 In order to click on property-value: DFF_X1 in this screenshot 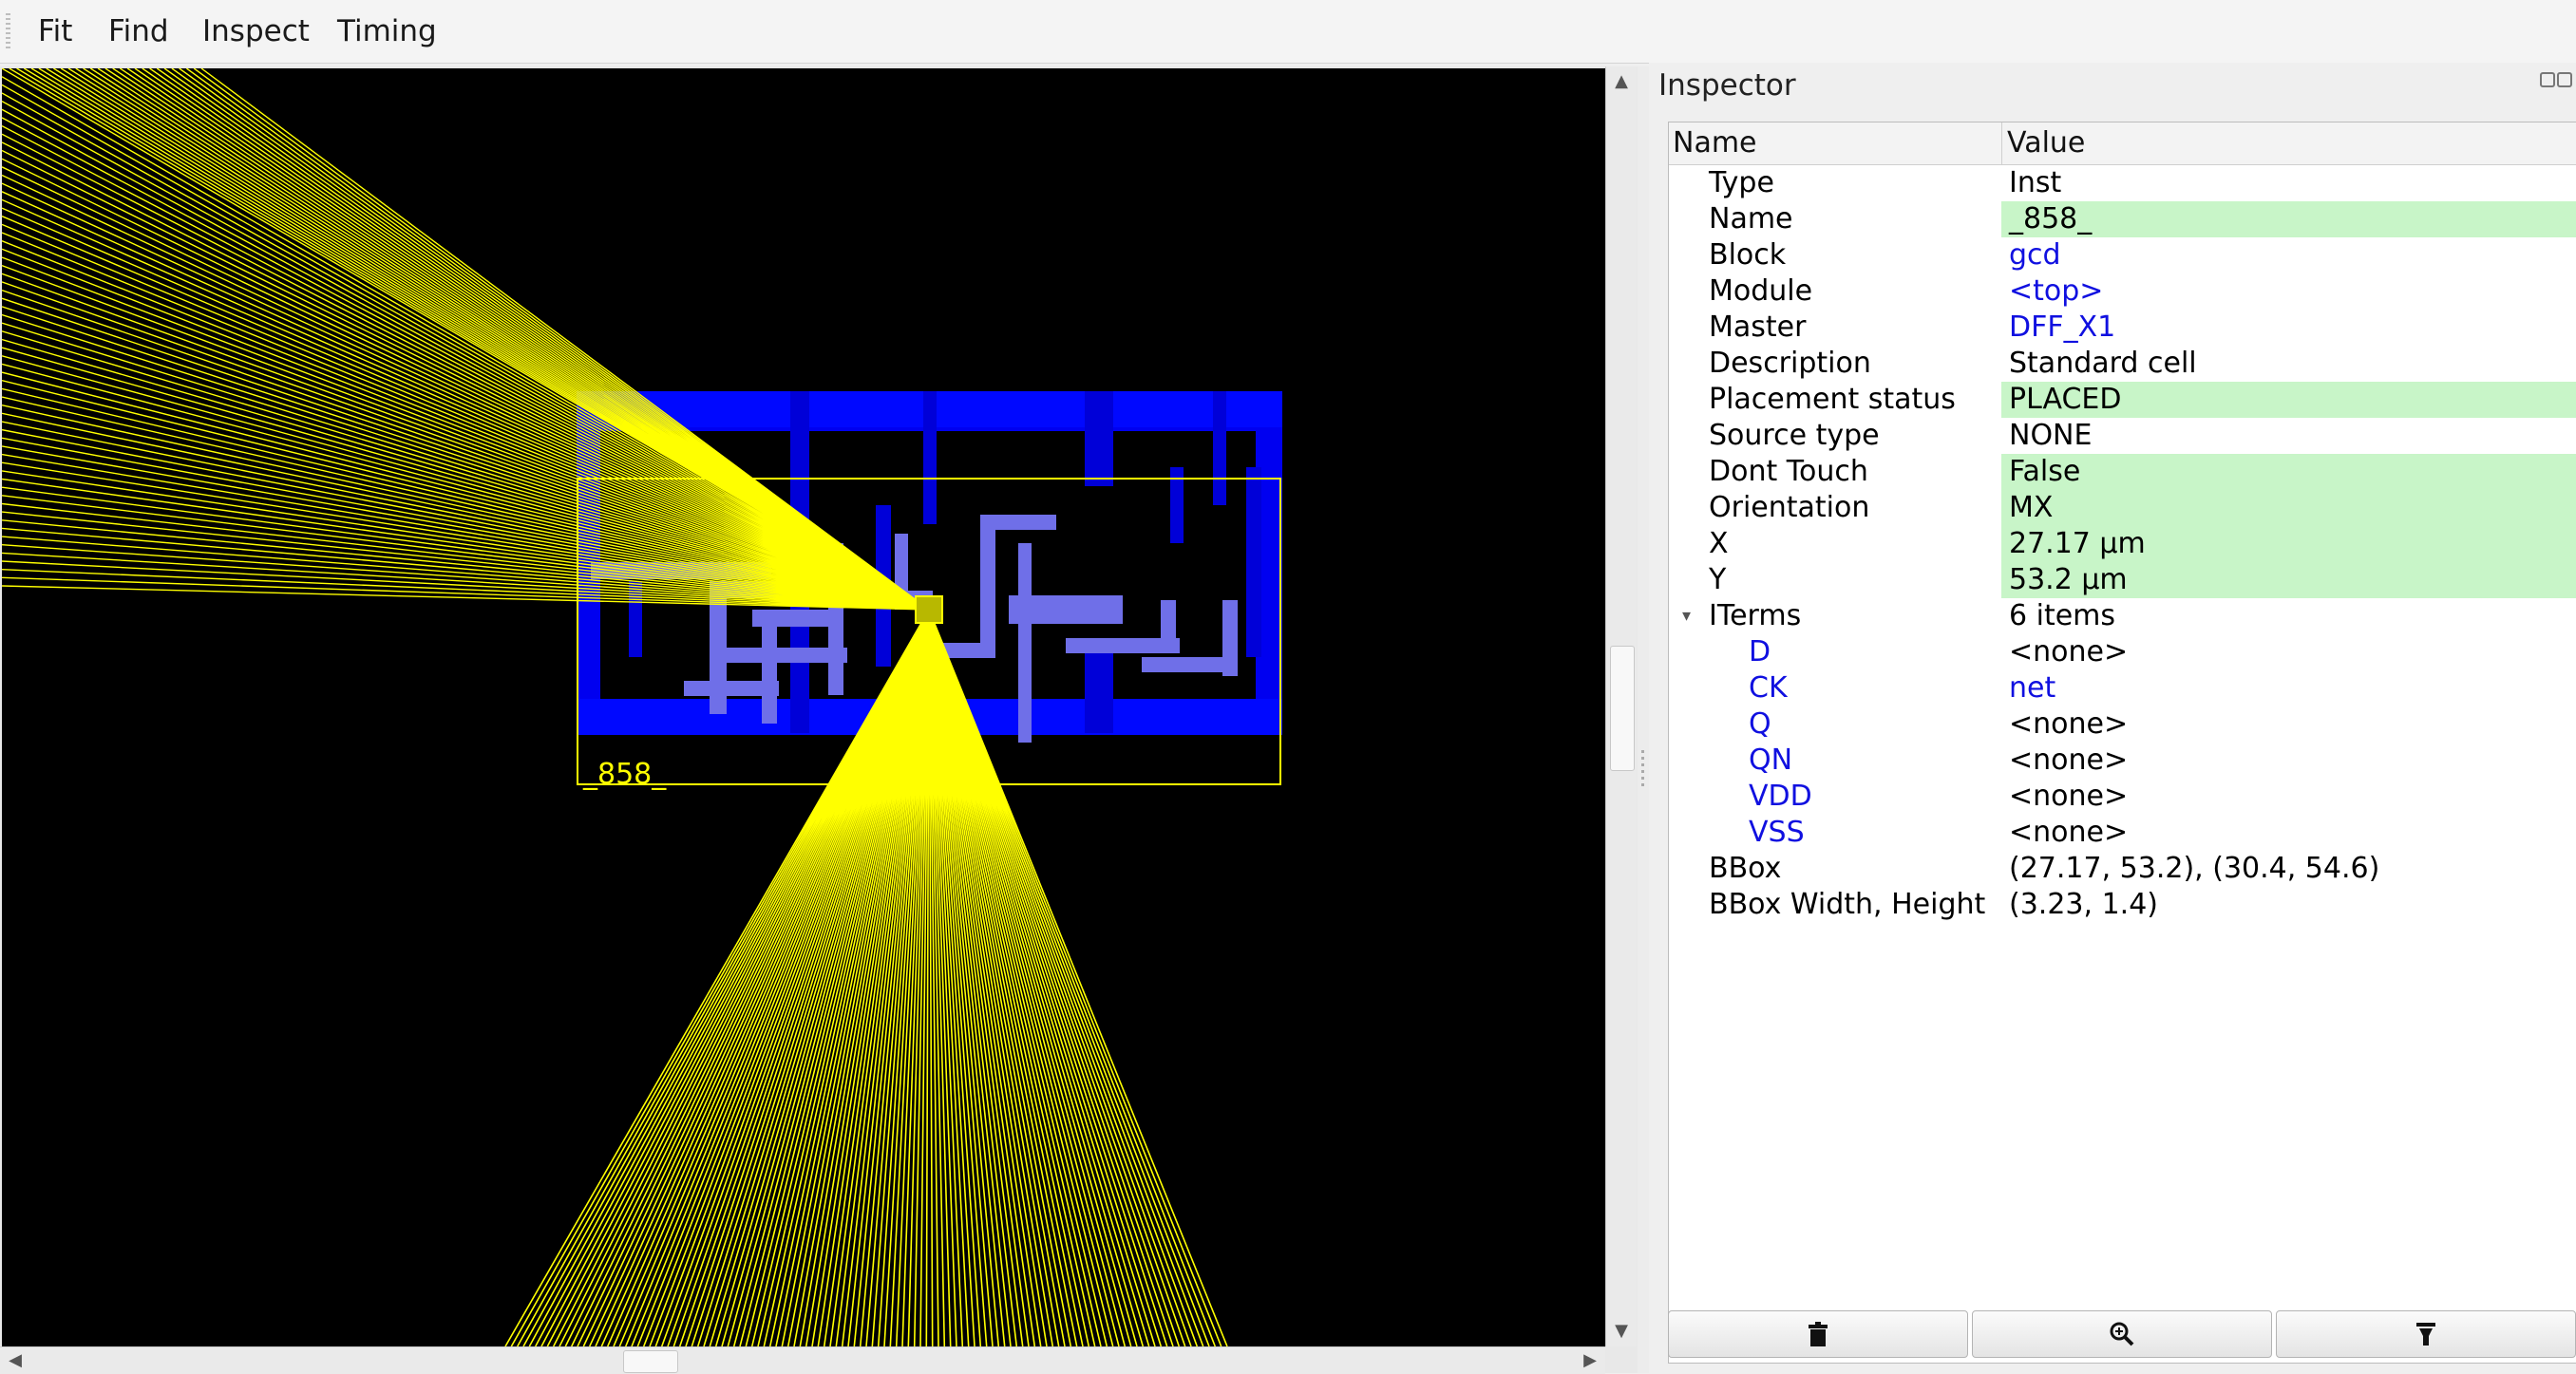, I will do `click(2288, 328)`.